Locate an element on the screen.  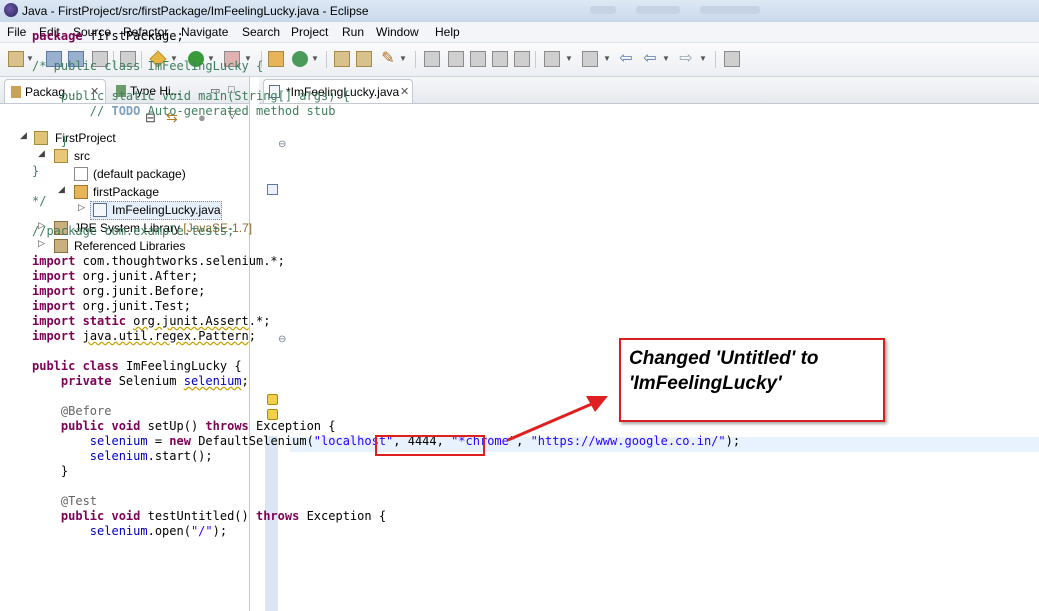
class-name: ImFeelingLucky is located at coordinates (176, 366).